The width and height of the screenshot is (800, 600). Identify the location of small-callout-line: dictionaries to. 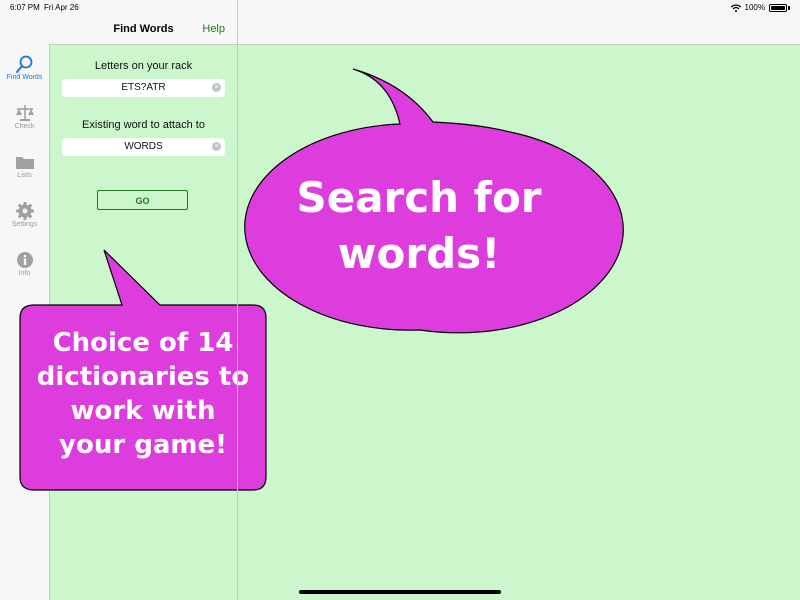
(143, 377).